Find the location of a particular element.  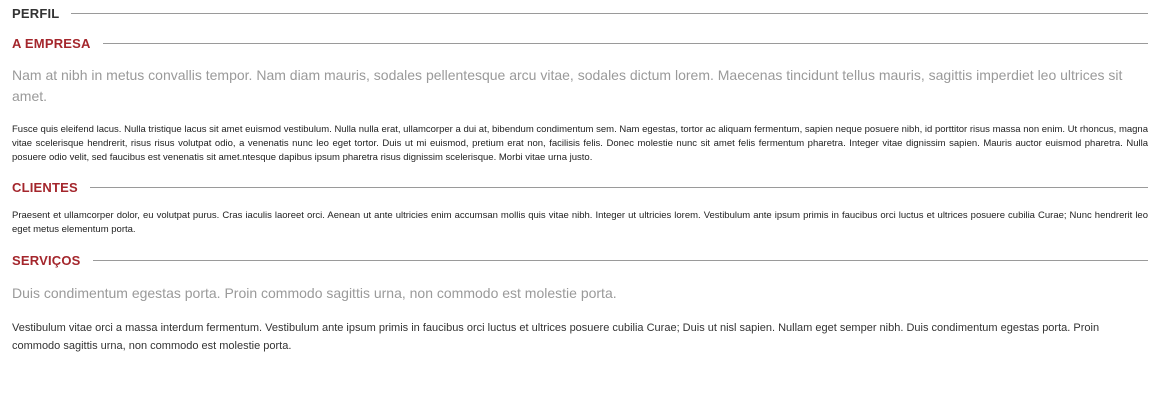

empresa-section-header: A EMPRESA is located at coordinates (580, 43).